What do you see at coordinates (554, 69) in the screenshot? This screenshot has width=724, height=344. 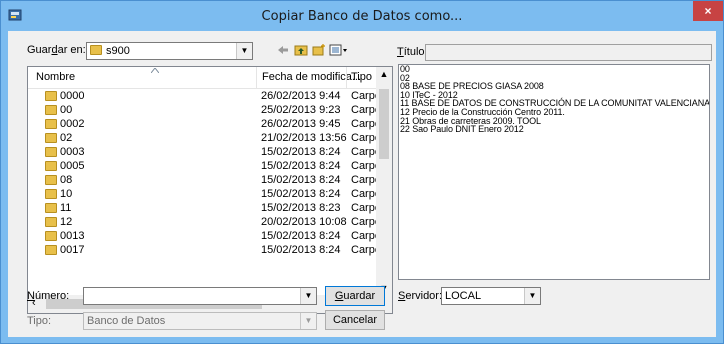 I see `database-list-line: 00` at bounding box center [554, 69].